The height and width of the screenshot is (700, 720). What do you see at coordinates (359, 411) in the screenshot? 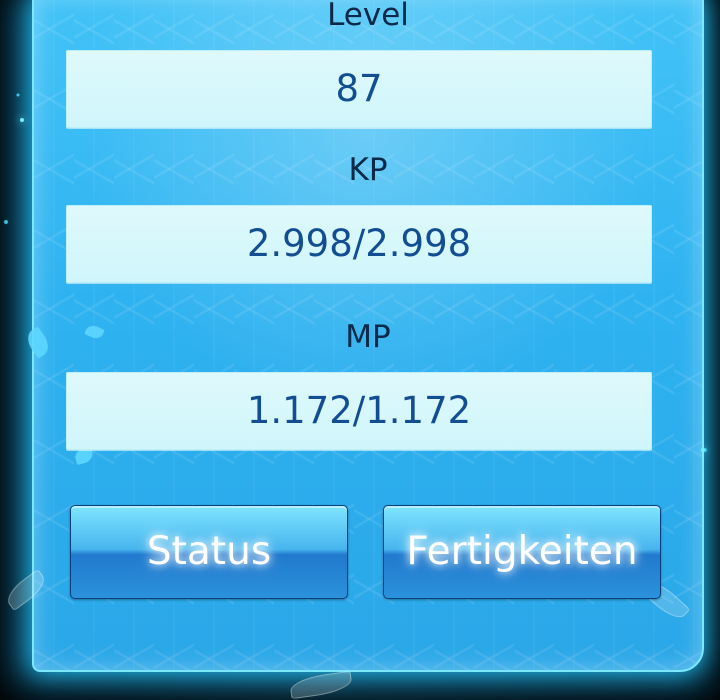
I see `mp-value-box: 1.172/1.172` at bounding box center [359, 411].